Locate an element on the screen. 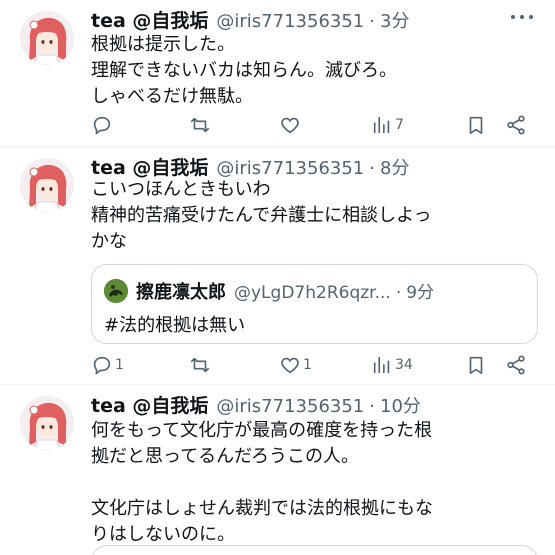 Image resolution: width=555 pixels, height=555 pixels. tweet-header: tea @自我垢 @iris771356351 · 3分 is located at coordinates (250, 19).